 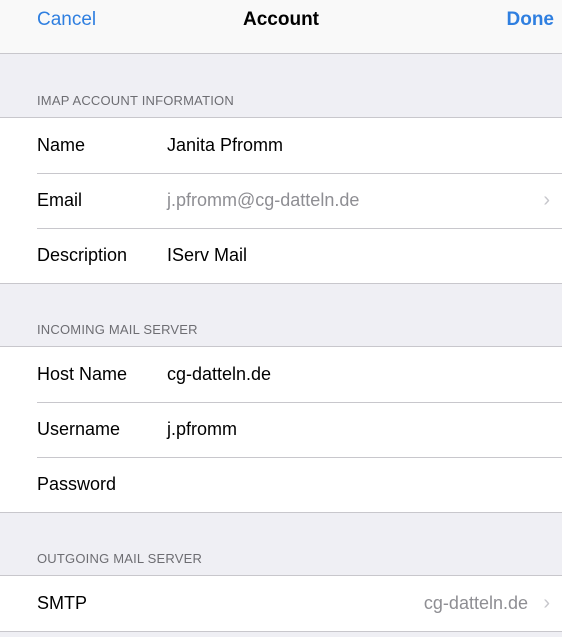 What do you see at coordinates (82, 255) in the screenshot?
I see `description-label: Description` at bounding box center [82, 255].